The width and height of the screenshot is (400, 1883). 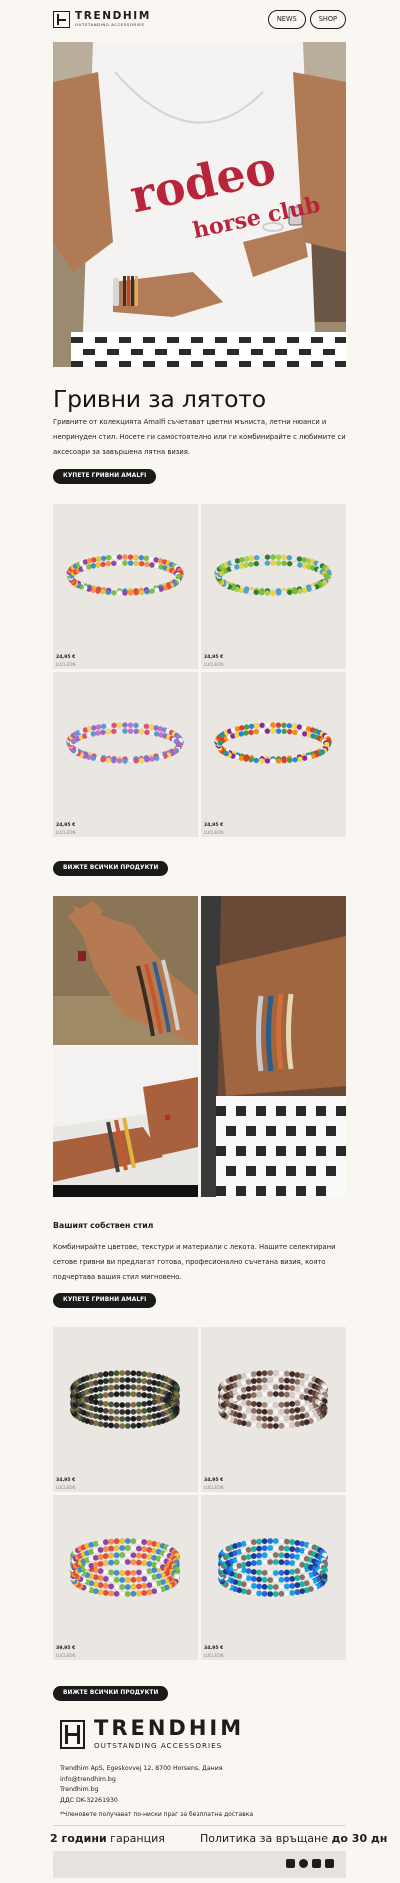 I want to click on product-card: 39,95 € LUCLEON, so click(x=125, y=1577).